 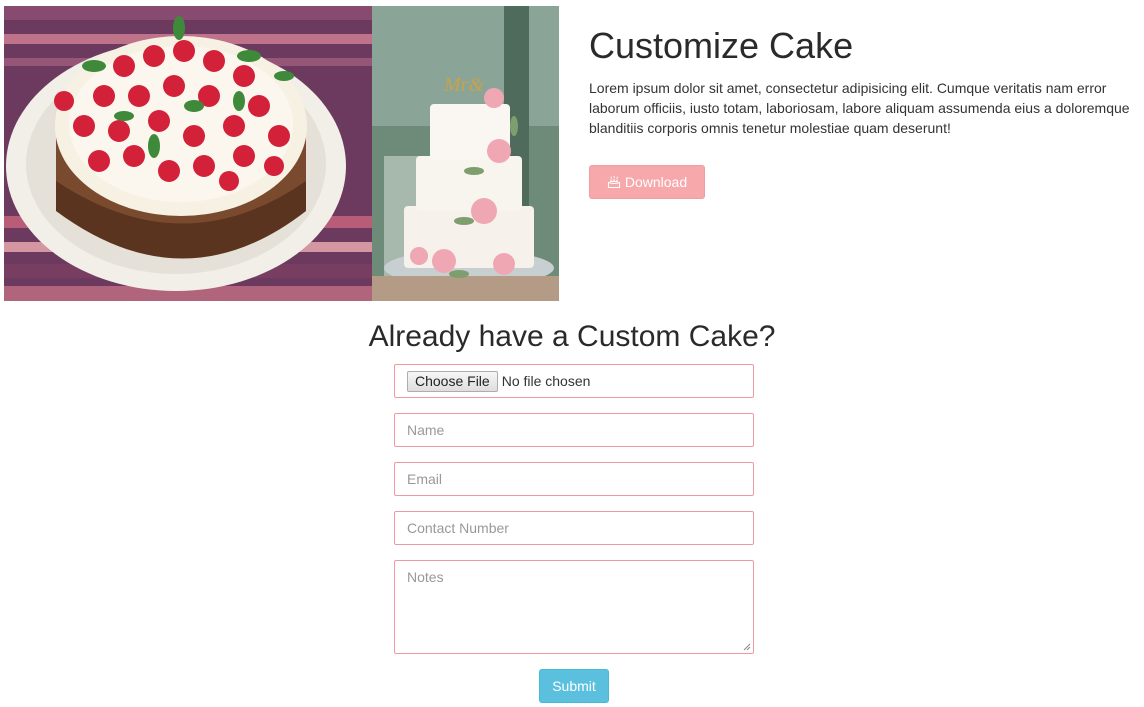 What do you see at coordinates (463, 85) in the screenshot?
I see `svg-text: Mr&` at bounding box center [463, 85].